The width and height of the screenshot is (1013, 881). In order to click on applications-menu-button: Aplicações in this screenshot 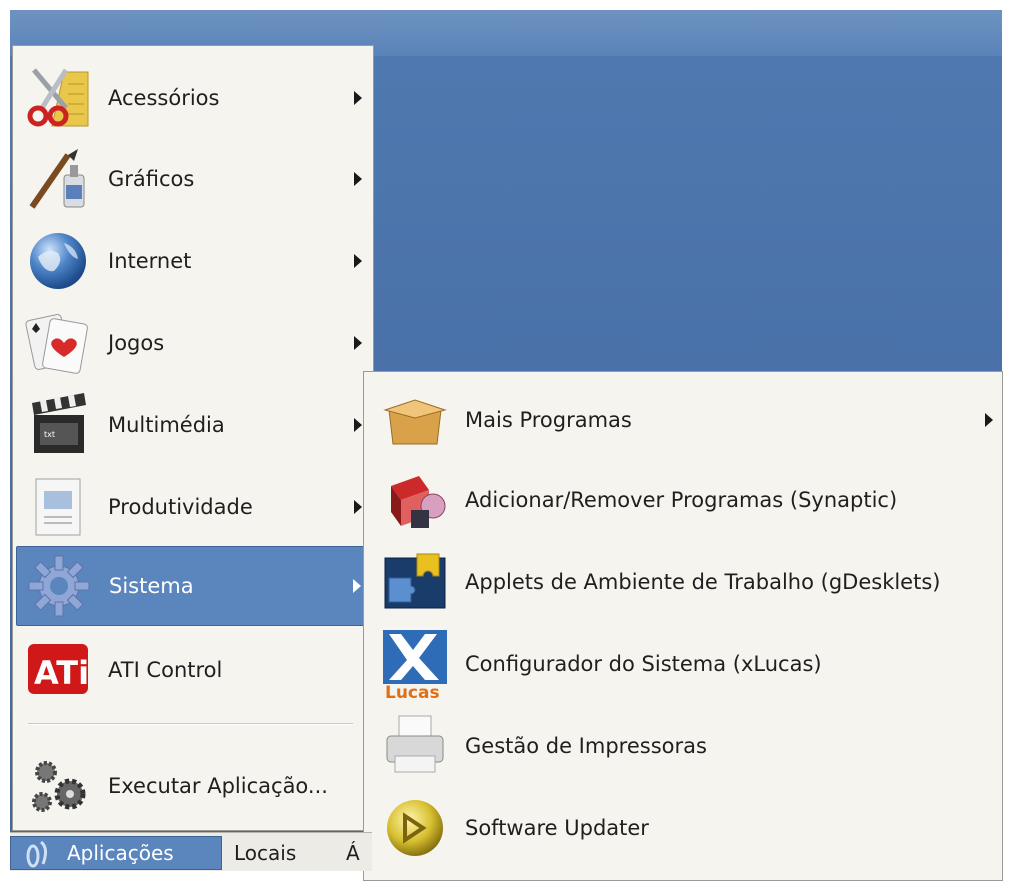, I will do `click(116, 853)`.